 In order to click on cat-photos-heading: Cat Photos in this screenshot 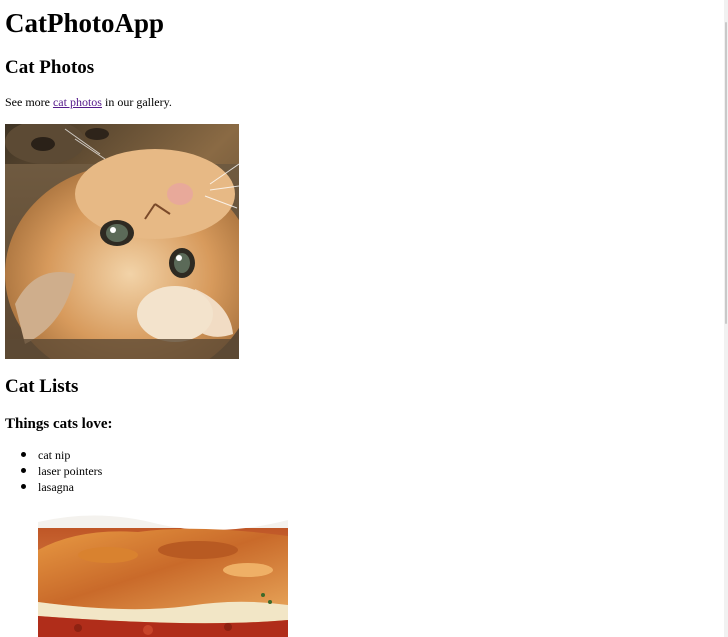, I will do `click(50, 67)`.